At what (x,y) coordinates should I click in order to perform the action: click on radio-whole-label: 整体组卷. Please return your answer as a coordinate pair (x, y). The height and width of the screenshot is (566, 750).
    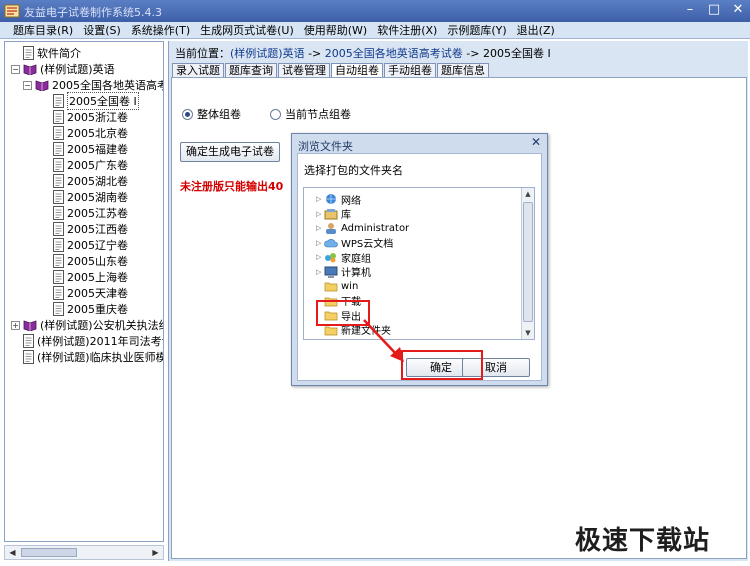
    Looking at the image, I should click on (219, 114).